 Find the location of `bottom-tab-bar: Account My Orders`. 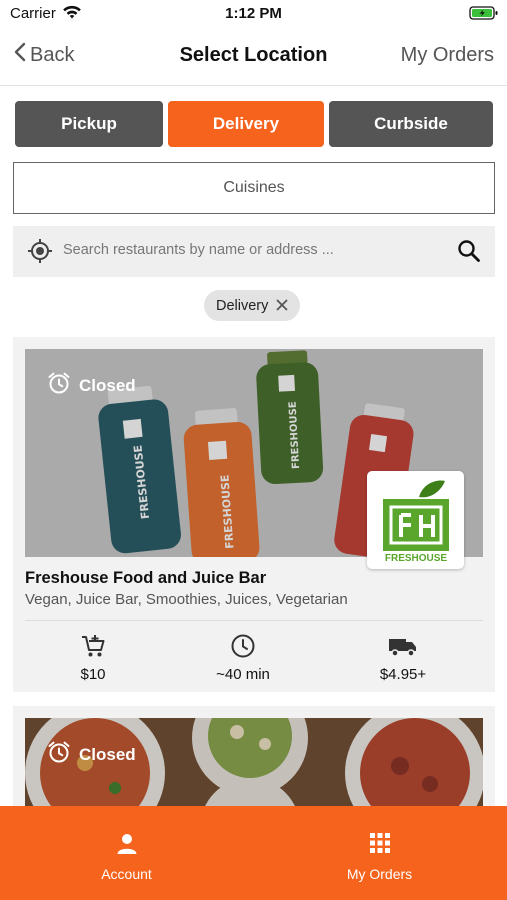

bottom-tab-bar: Account My Orders is located at coordinates (253, 853).